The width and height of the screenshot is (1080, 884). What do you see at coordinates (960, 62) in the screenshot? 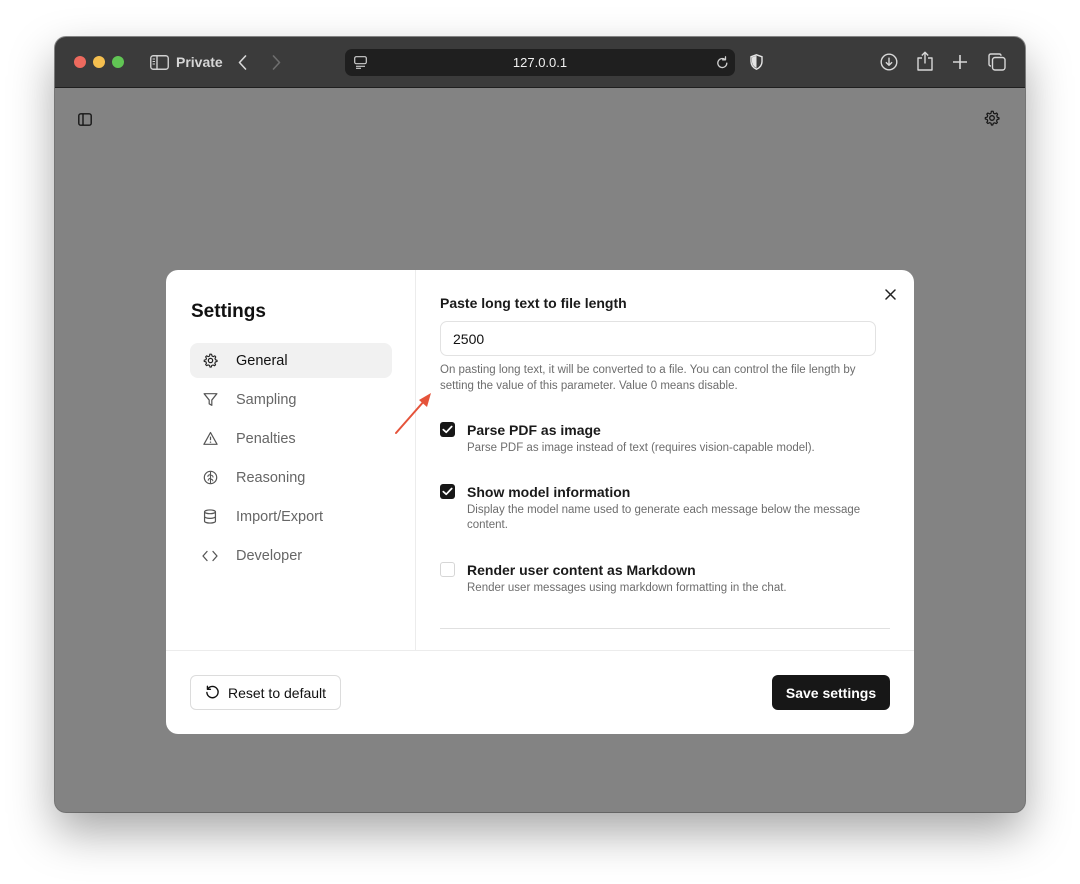
I see `new-tab-icon` at bounding box center [960, 62].